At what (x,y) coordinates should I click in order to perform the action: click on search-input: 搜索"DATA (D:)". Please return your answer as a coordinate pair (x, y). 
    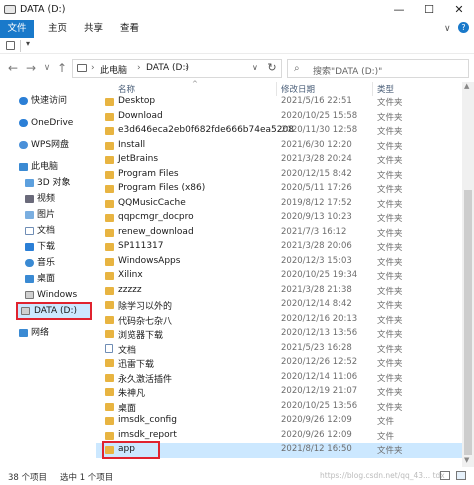
    Looking at the image, I should click on (347, 70).